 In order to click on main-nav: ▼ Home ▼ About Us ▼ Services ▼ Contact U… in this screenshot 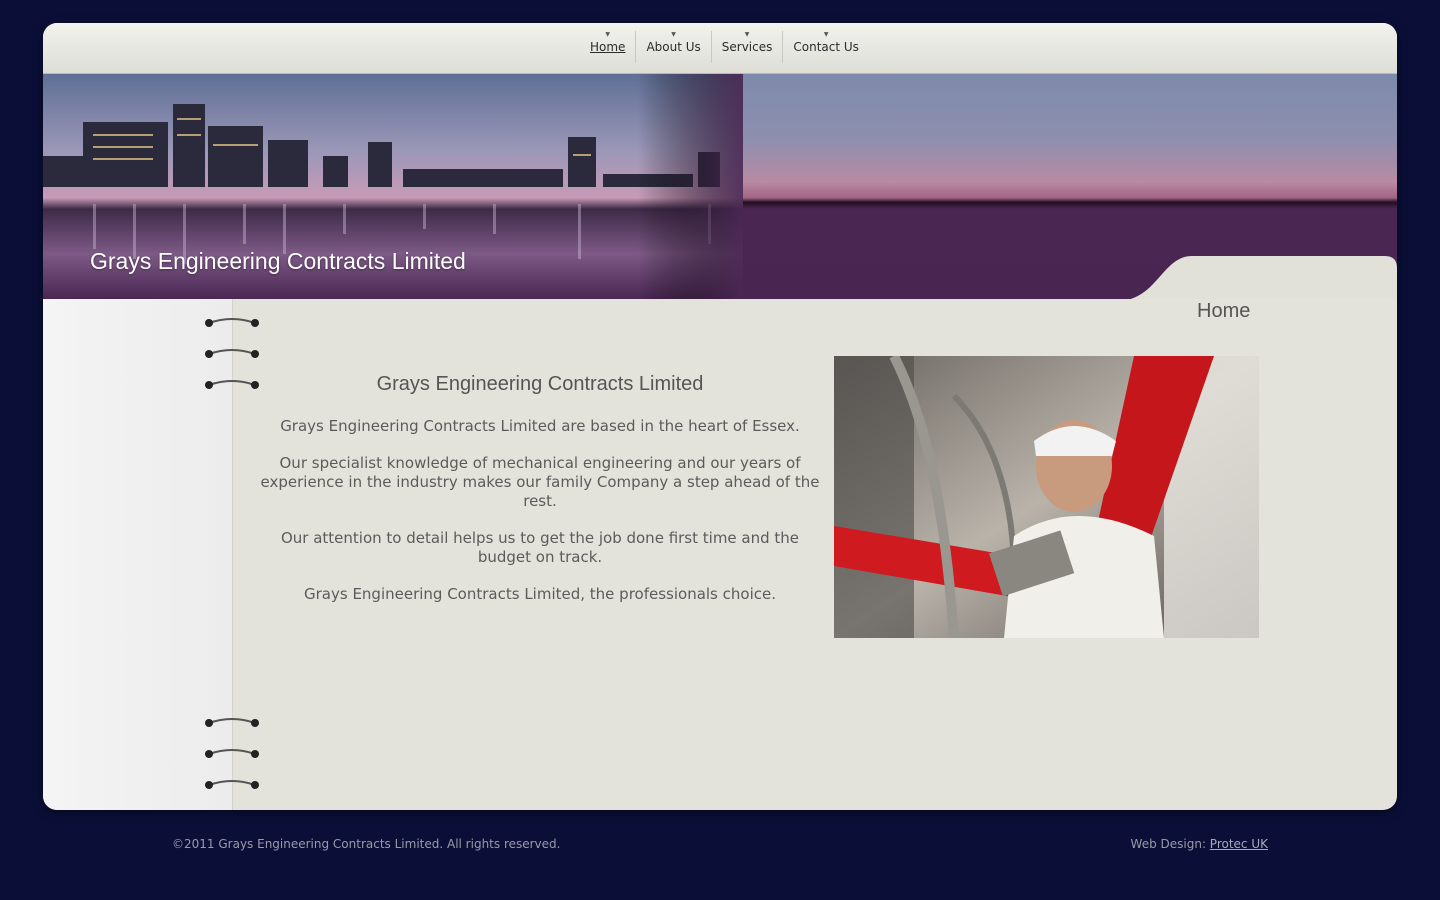, I will do `click(724, 47)`.